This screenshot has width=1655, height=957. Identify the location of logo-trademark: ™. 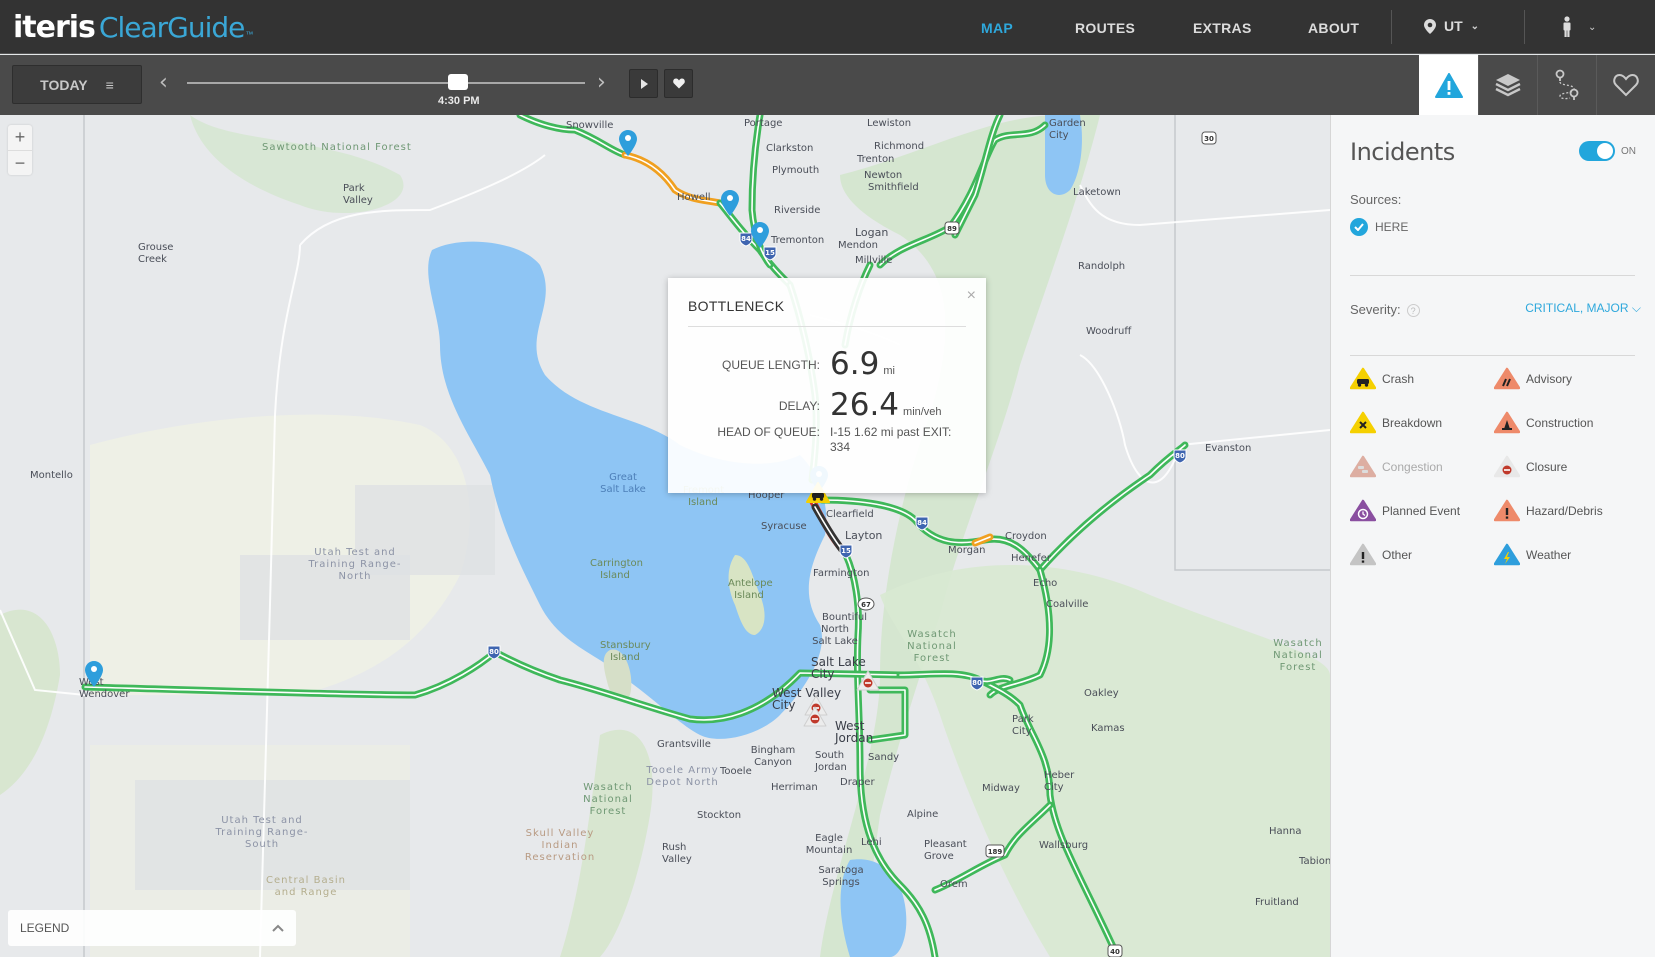
(249, 34).